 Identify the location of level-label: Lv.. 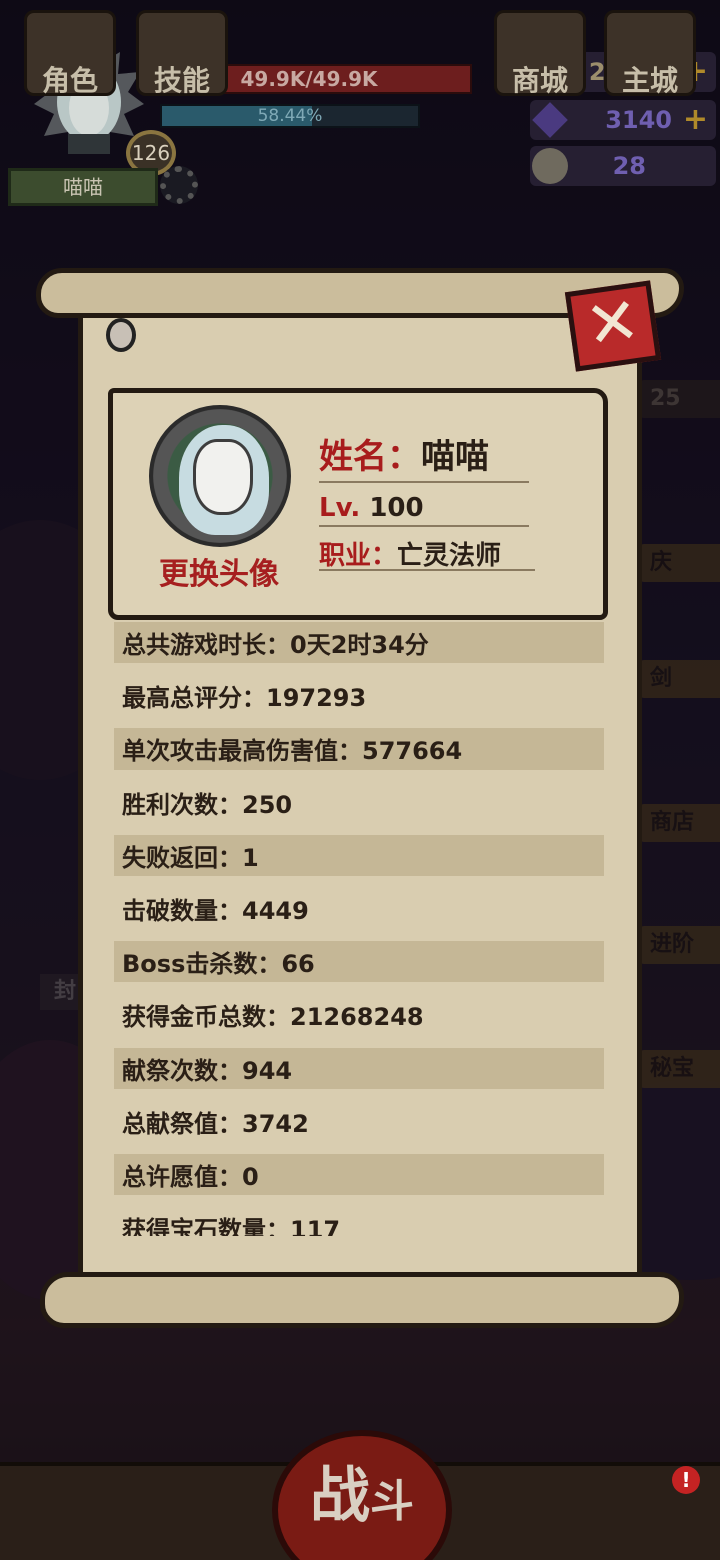
(340, 508).